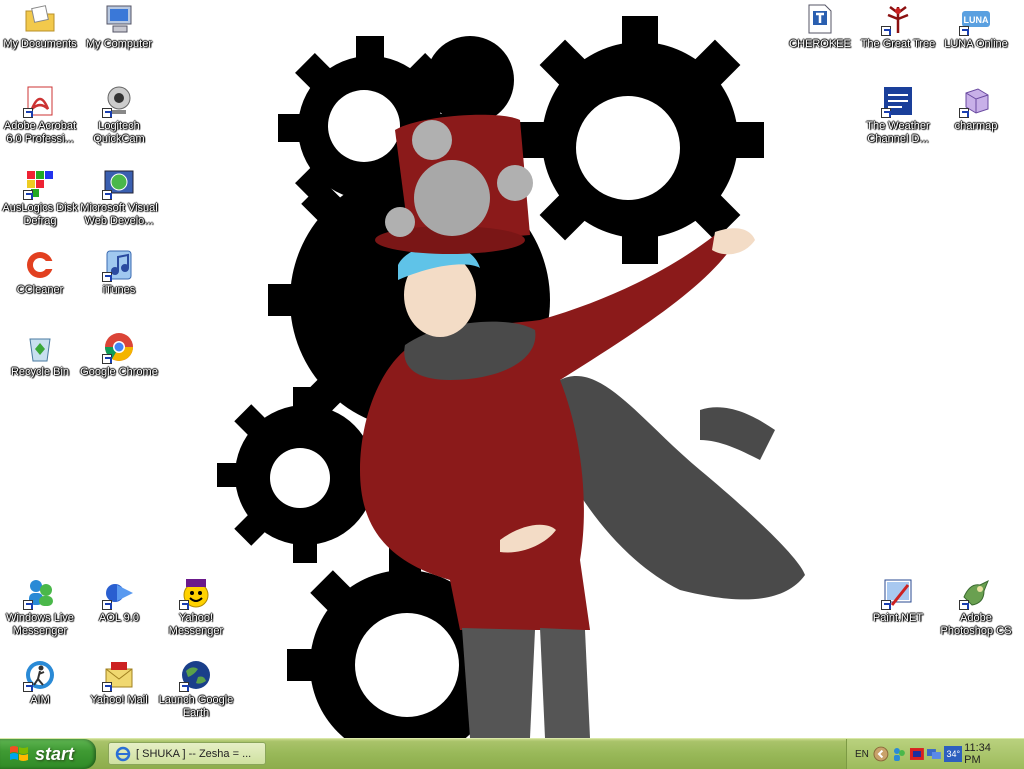 Image resolution: width=1024 pixels, height=769 pixels. Describe the element at coordinates (40, 700) in the screenshot. I see `desktop-icon-label: AIM` at that location.